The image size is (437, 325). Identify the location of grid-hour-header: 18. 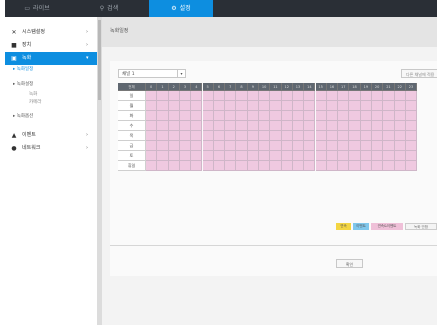
(355, 87).